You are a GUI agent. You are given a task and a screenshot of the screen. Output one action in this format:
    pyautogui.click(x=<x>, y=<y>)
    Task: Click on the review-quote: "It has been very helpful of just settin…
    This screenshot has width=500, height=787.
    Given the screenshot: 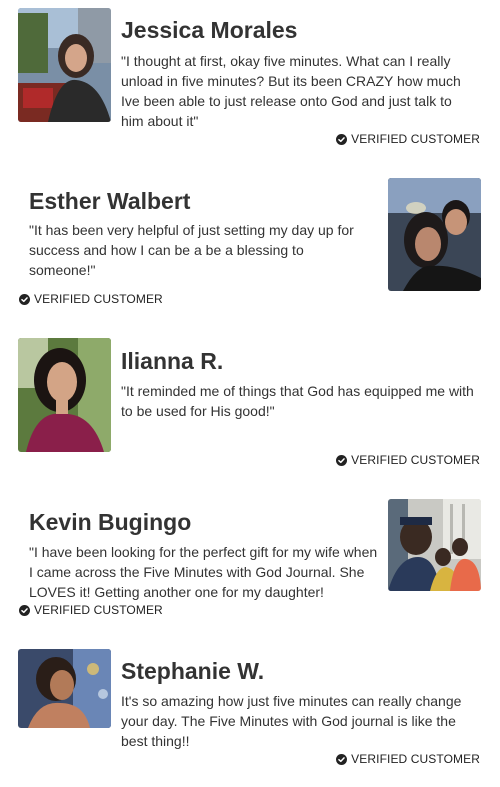 What is the action you would take?
    pyautogui.click(x=191, y=250)
    